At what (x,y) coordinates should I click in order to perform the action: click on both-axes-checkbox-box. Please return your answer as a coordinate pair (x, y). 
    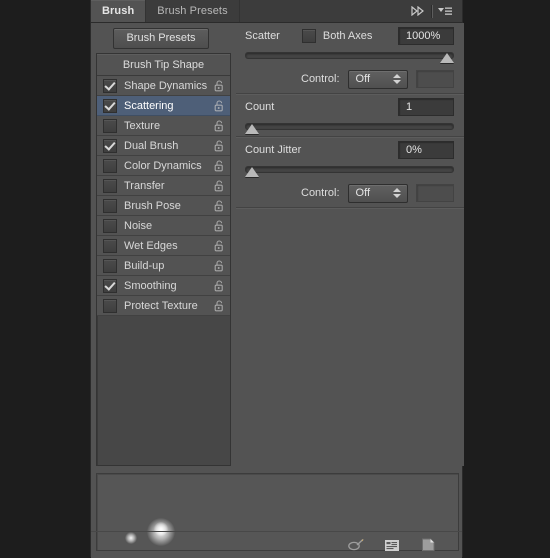
    Looking at the image, I should click on (308, 36).